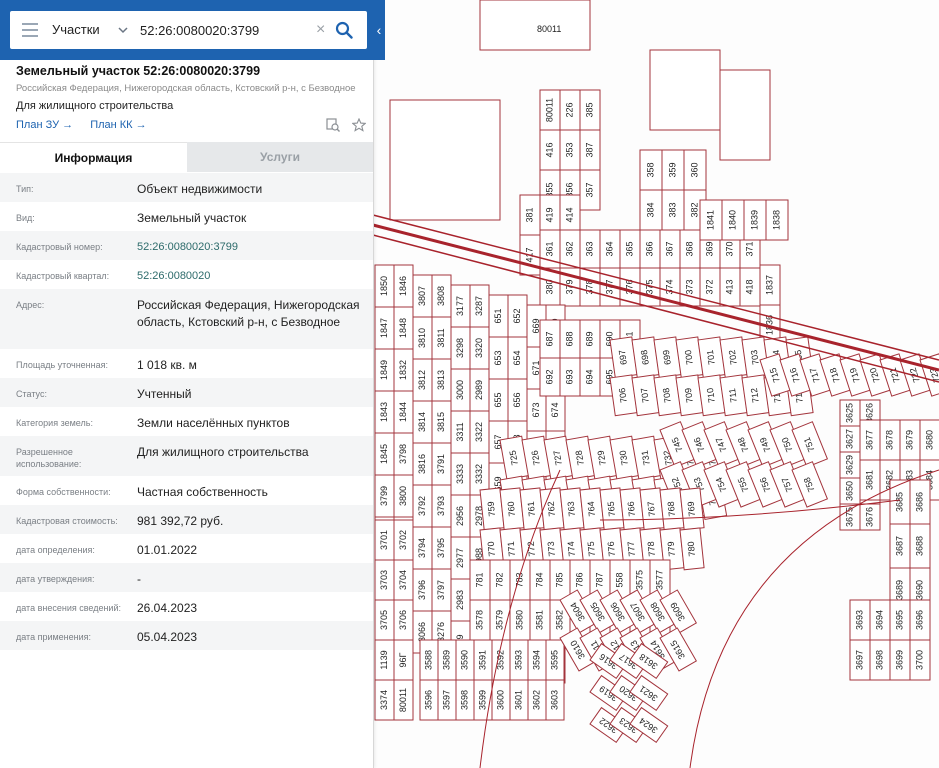 This screenshot has height=768, width=939. I want to click on layer-select: Участки, so click(97, 30).